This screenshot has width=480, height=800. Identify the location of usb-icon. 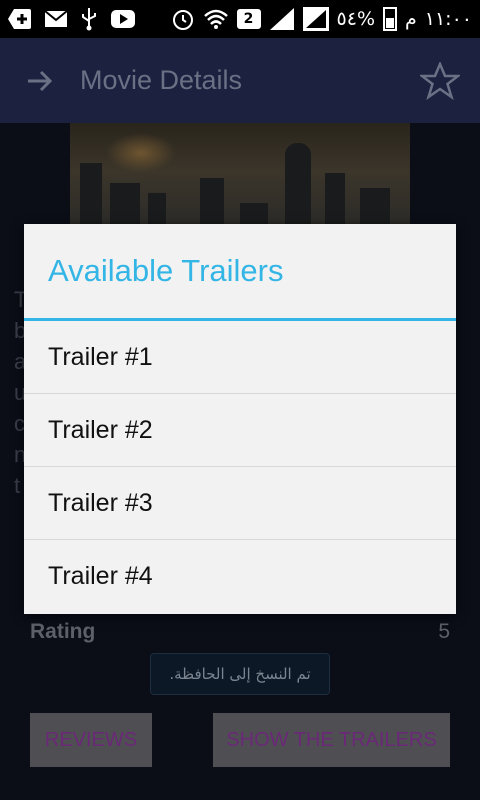
(89, 19).